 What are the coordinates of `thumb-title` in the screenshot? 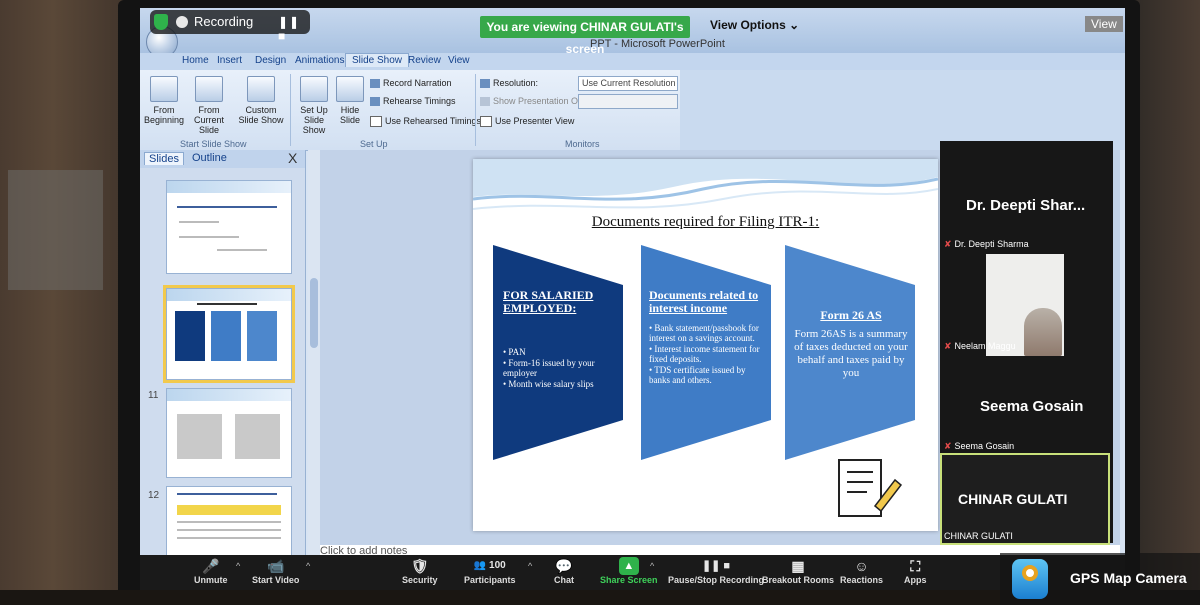 It's located at (227, 304).